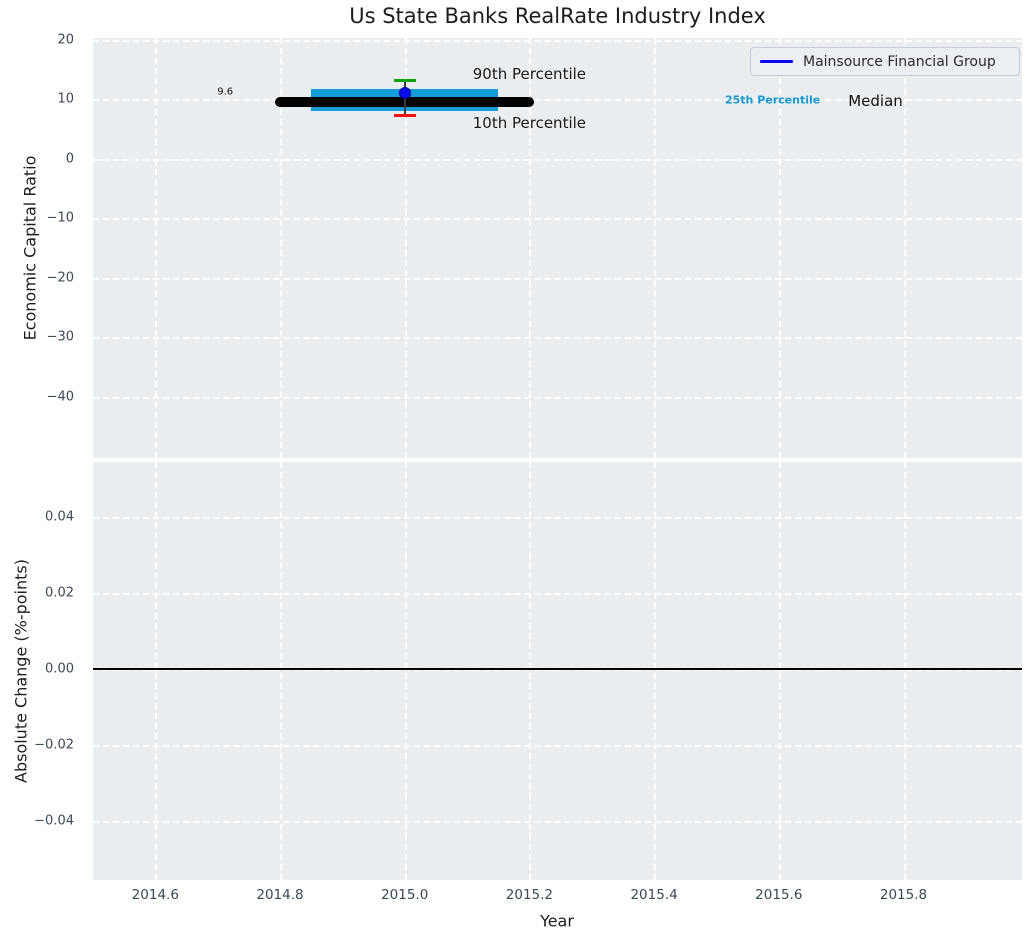  I want to click on p10-whisker-cap, so click(404, 116).